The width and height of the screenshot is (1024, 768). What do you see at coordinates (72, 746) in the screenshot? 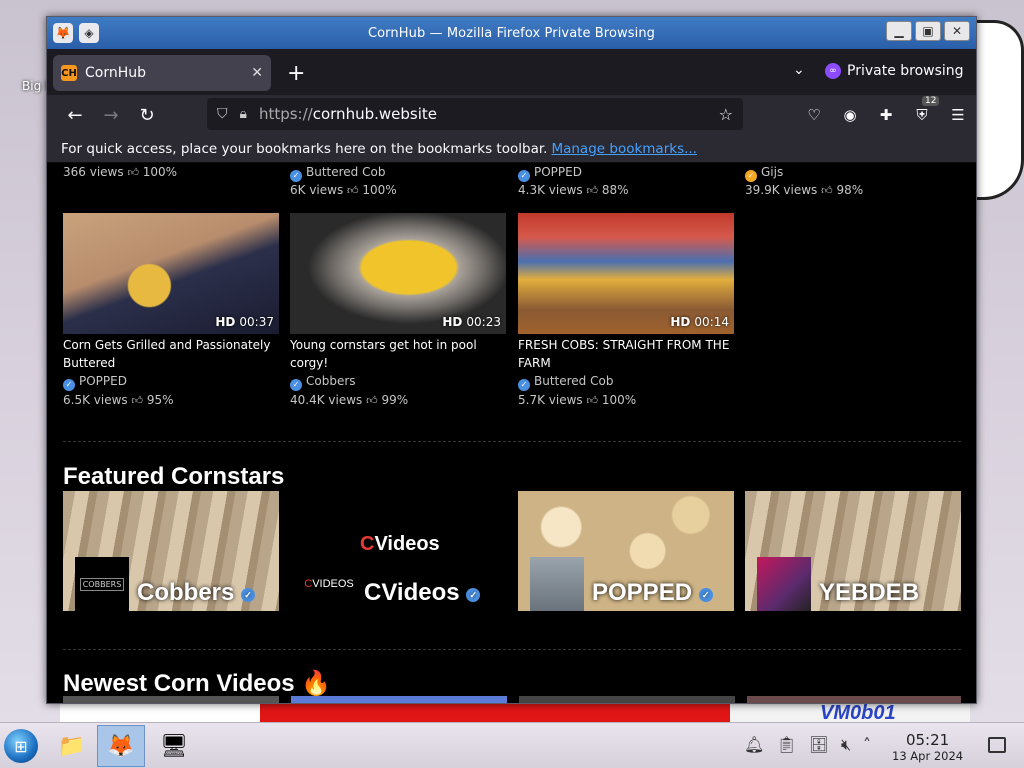
I see `file-manager-icon: 📁` at bounding box center [72, 746].